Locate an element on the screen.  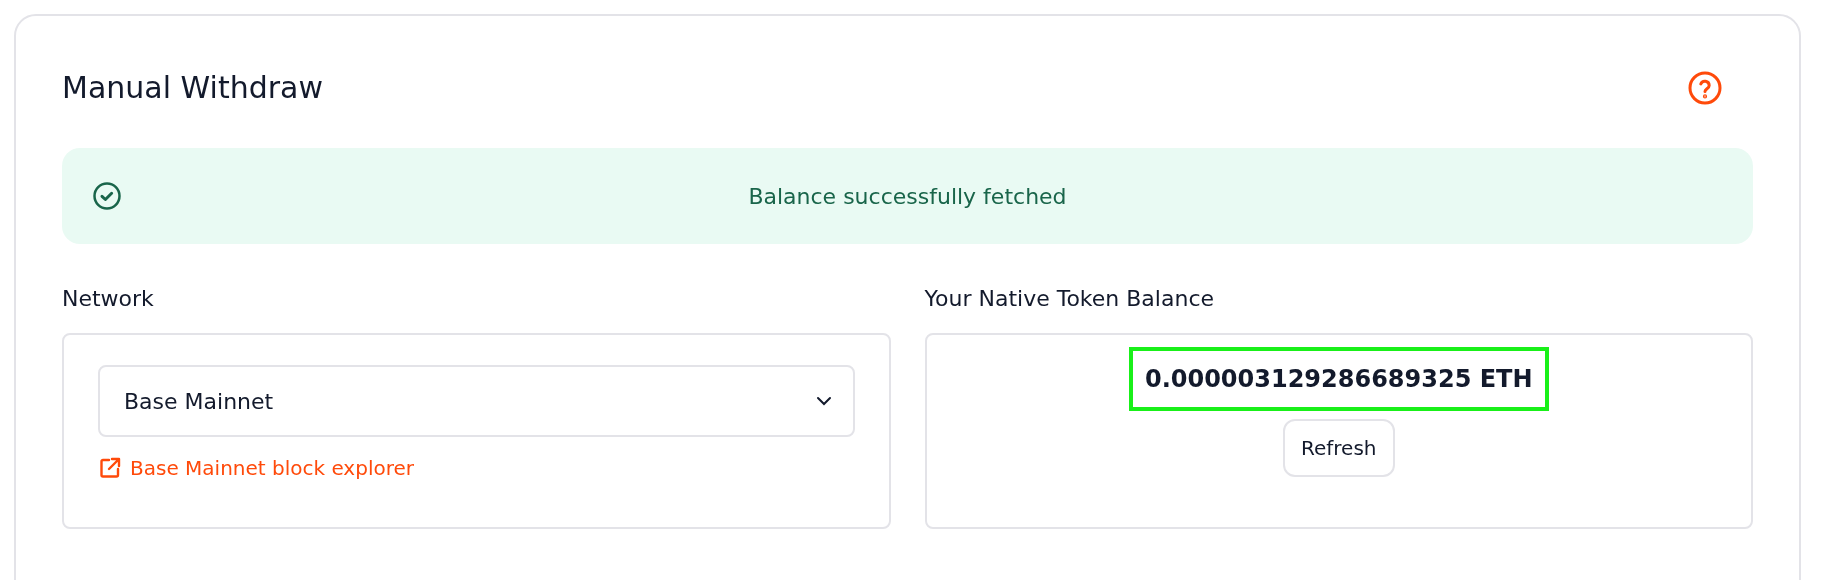
balance-label: Your Native Token Balance is located at coordinates (1069, 299).